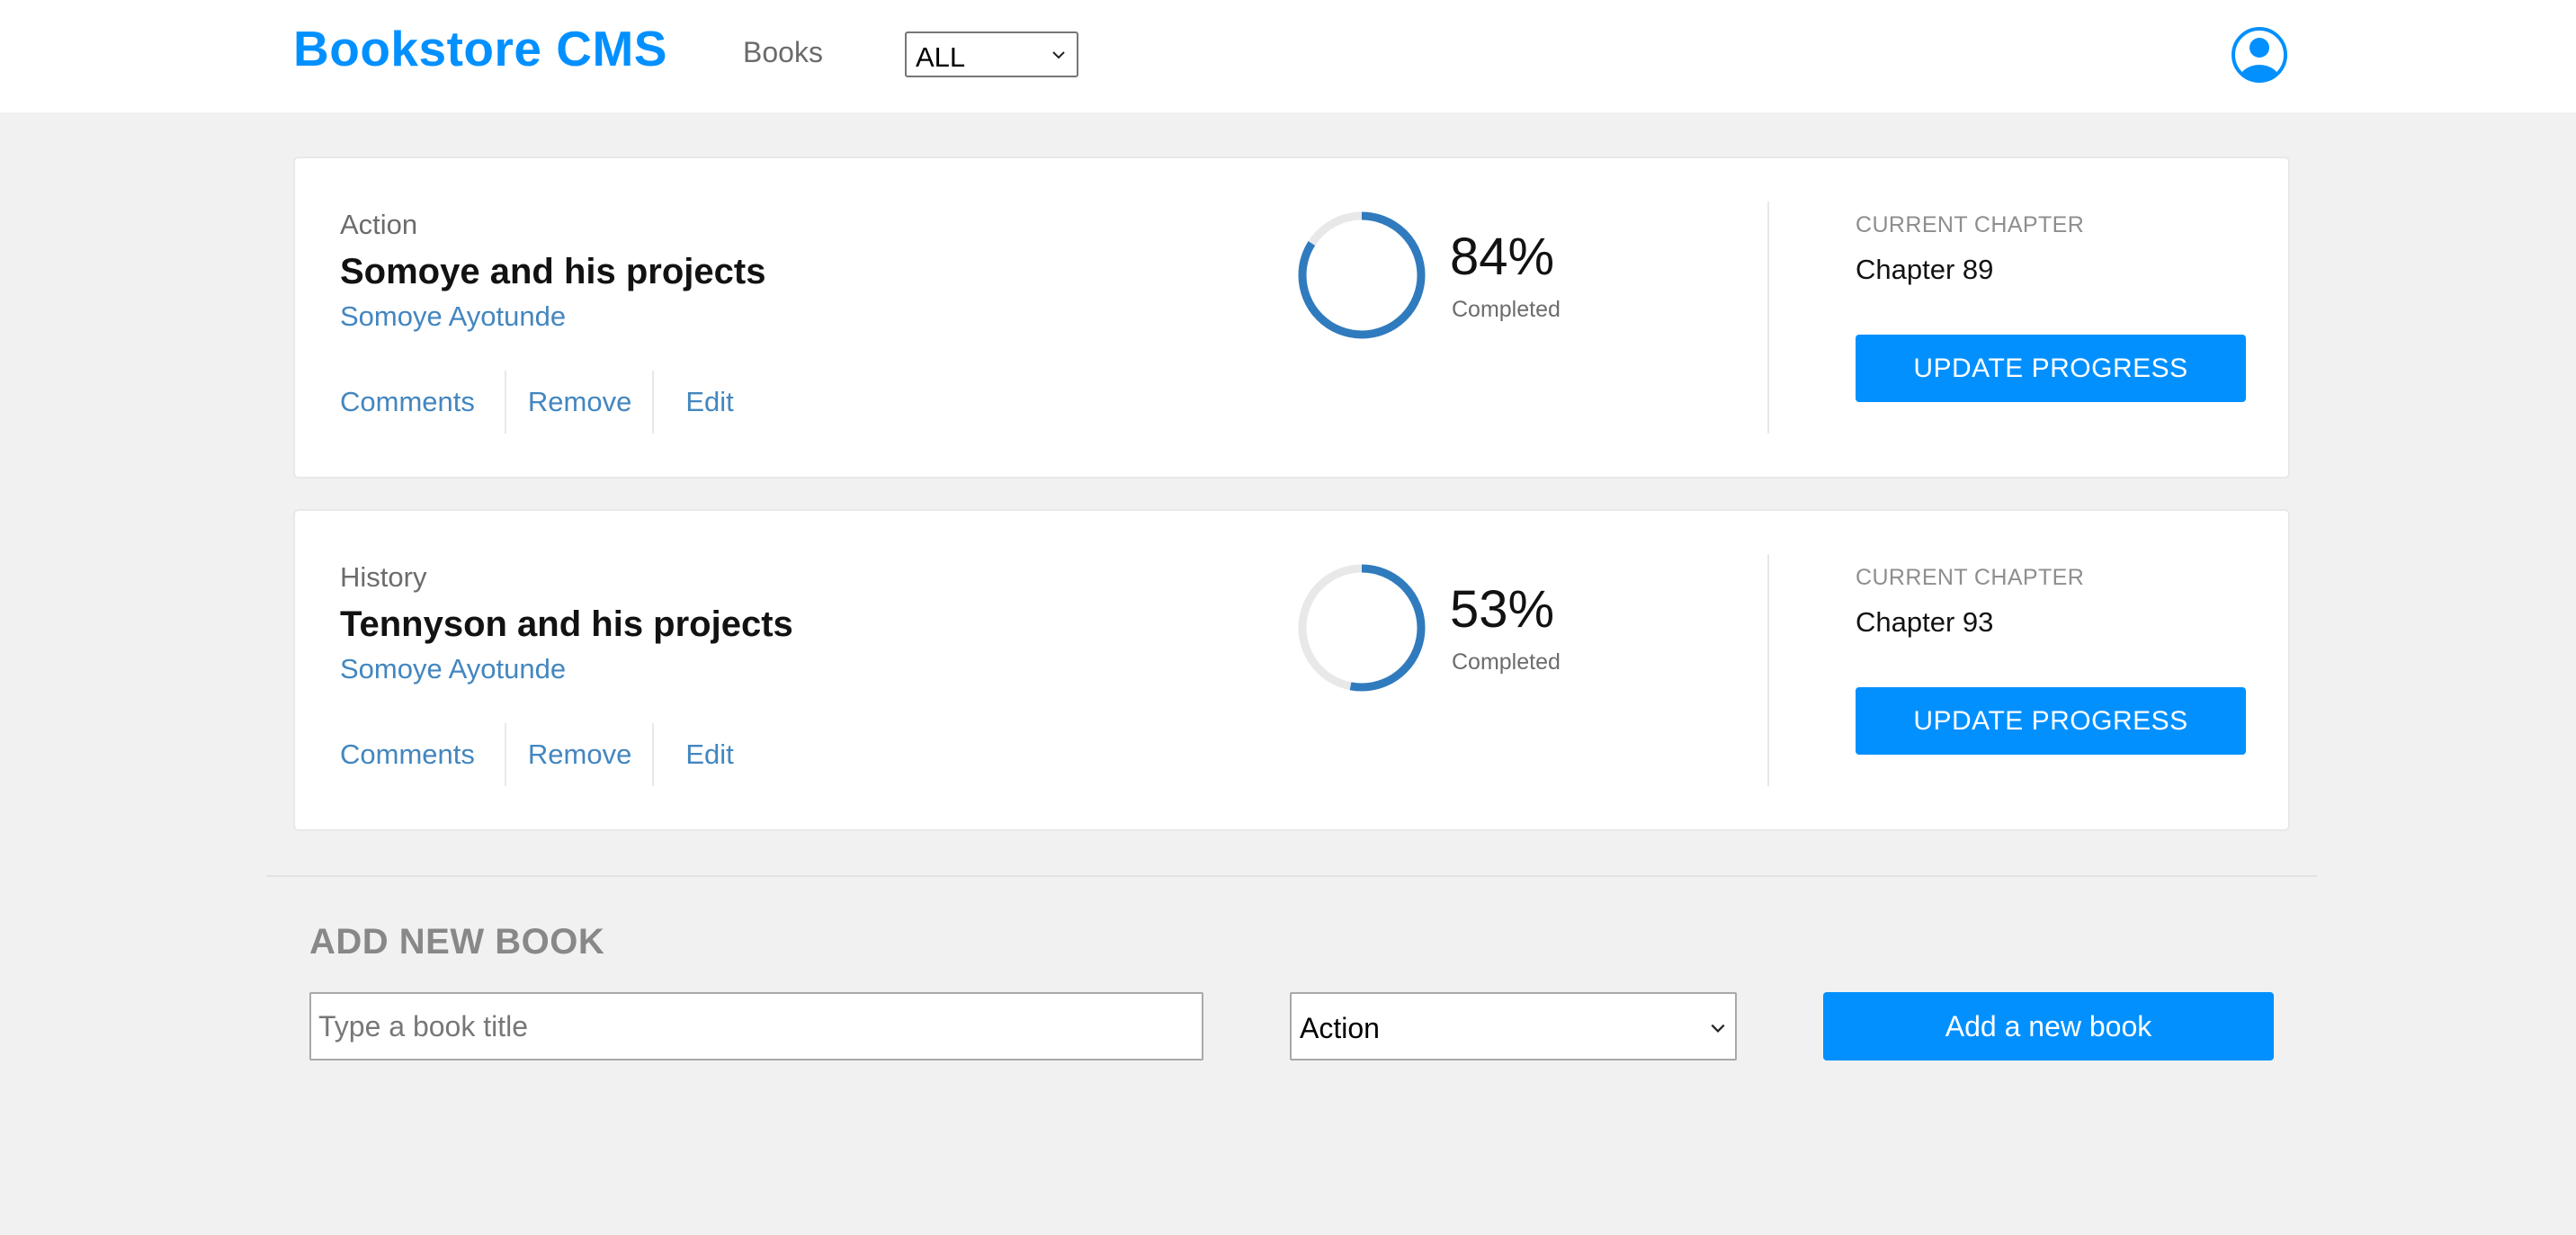 The height and width of the screenshot is (1235, 2576). What do you see at coordinates (1925, 269) in the screenshot?
I see `current-chapter: Chapter 89` at bounding box center [1925, 269].